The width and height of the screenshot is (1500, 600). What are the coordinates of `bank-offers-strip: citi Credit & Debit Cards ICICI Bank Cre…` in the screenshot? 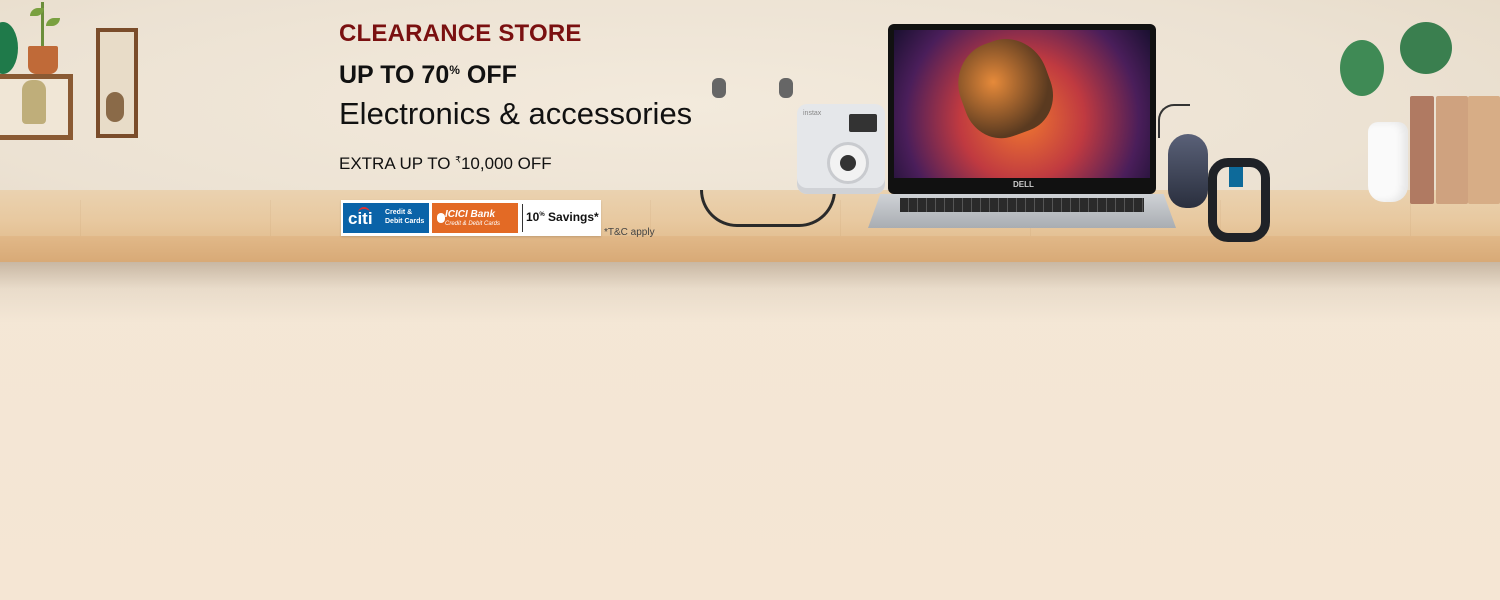 It's located at (471, 218).